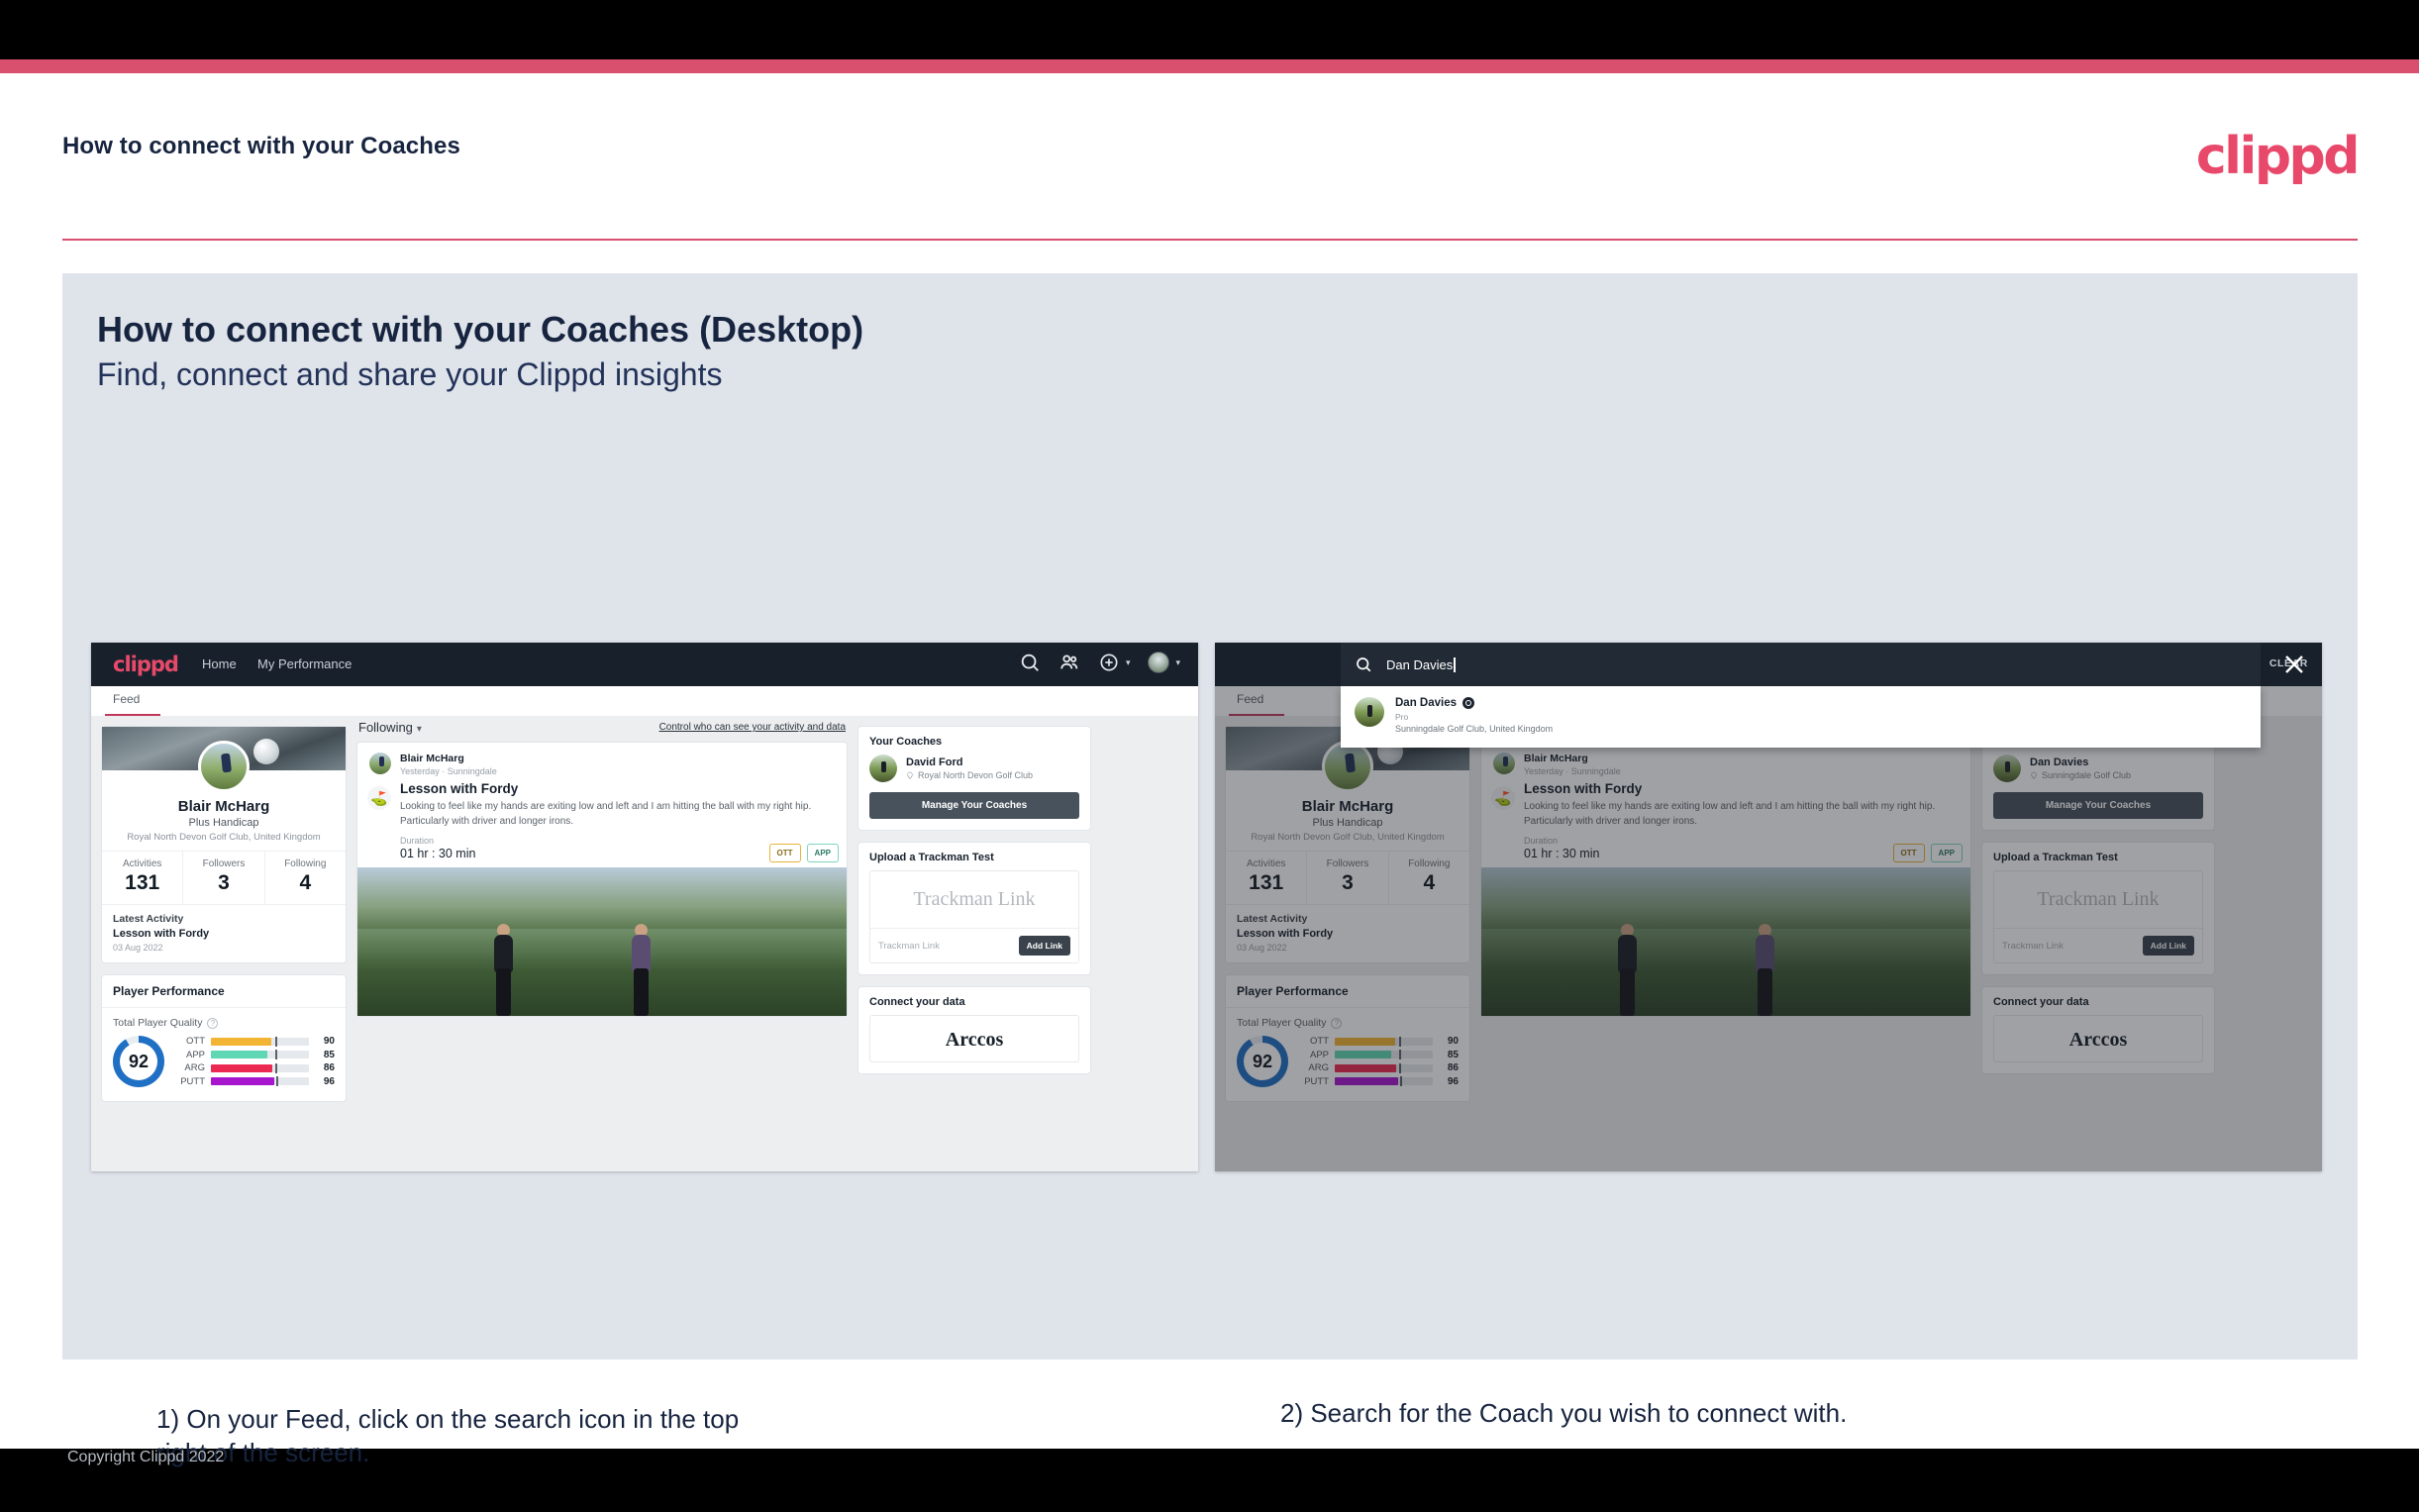 The image size is (2419, 1512). I want to click on metric-bars: OTT 90 APP 85 ARG 86 PUTT 96, so click(255, 1062).